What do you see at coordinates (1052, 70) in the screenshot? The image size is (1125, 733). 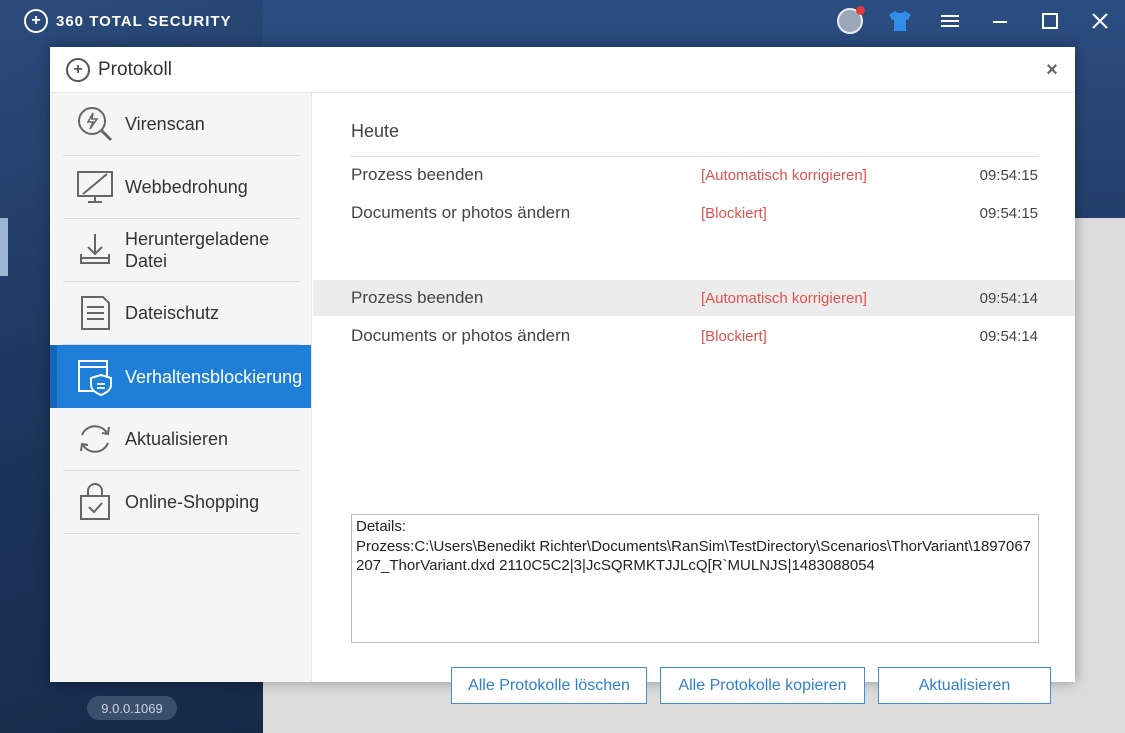 I see `dialog-close-button: ×` at bounding box center [1052, 70].